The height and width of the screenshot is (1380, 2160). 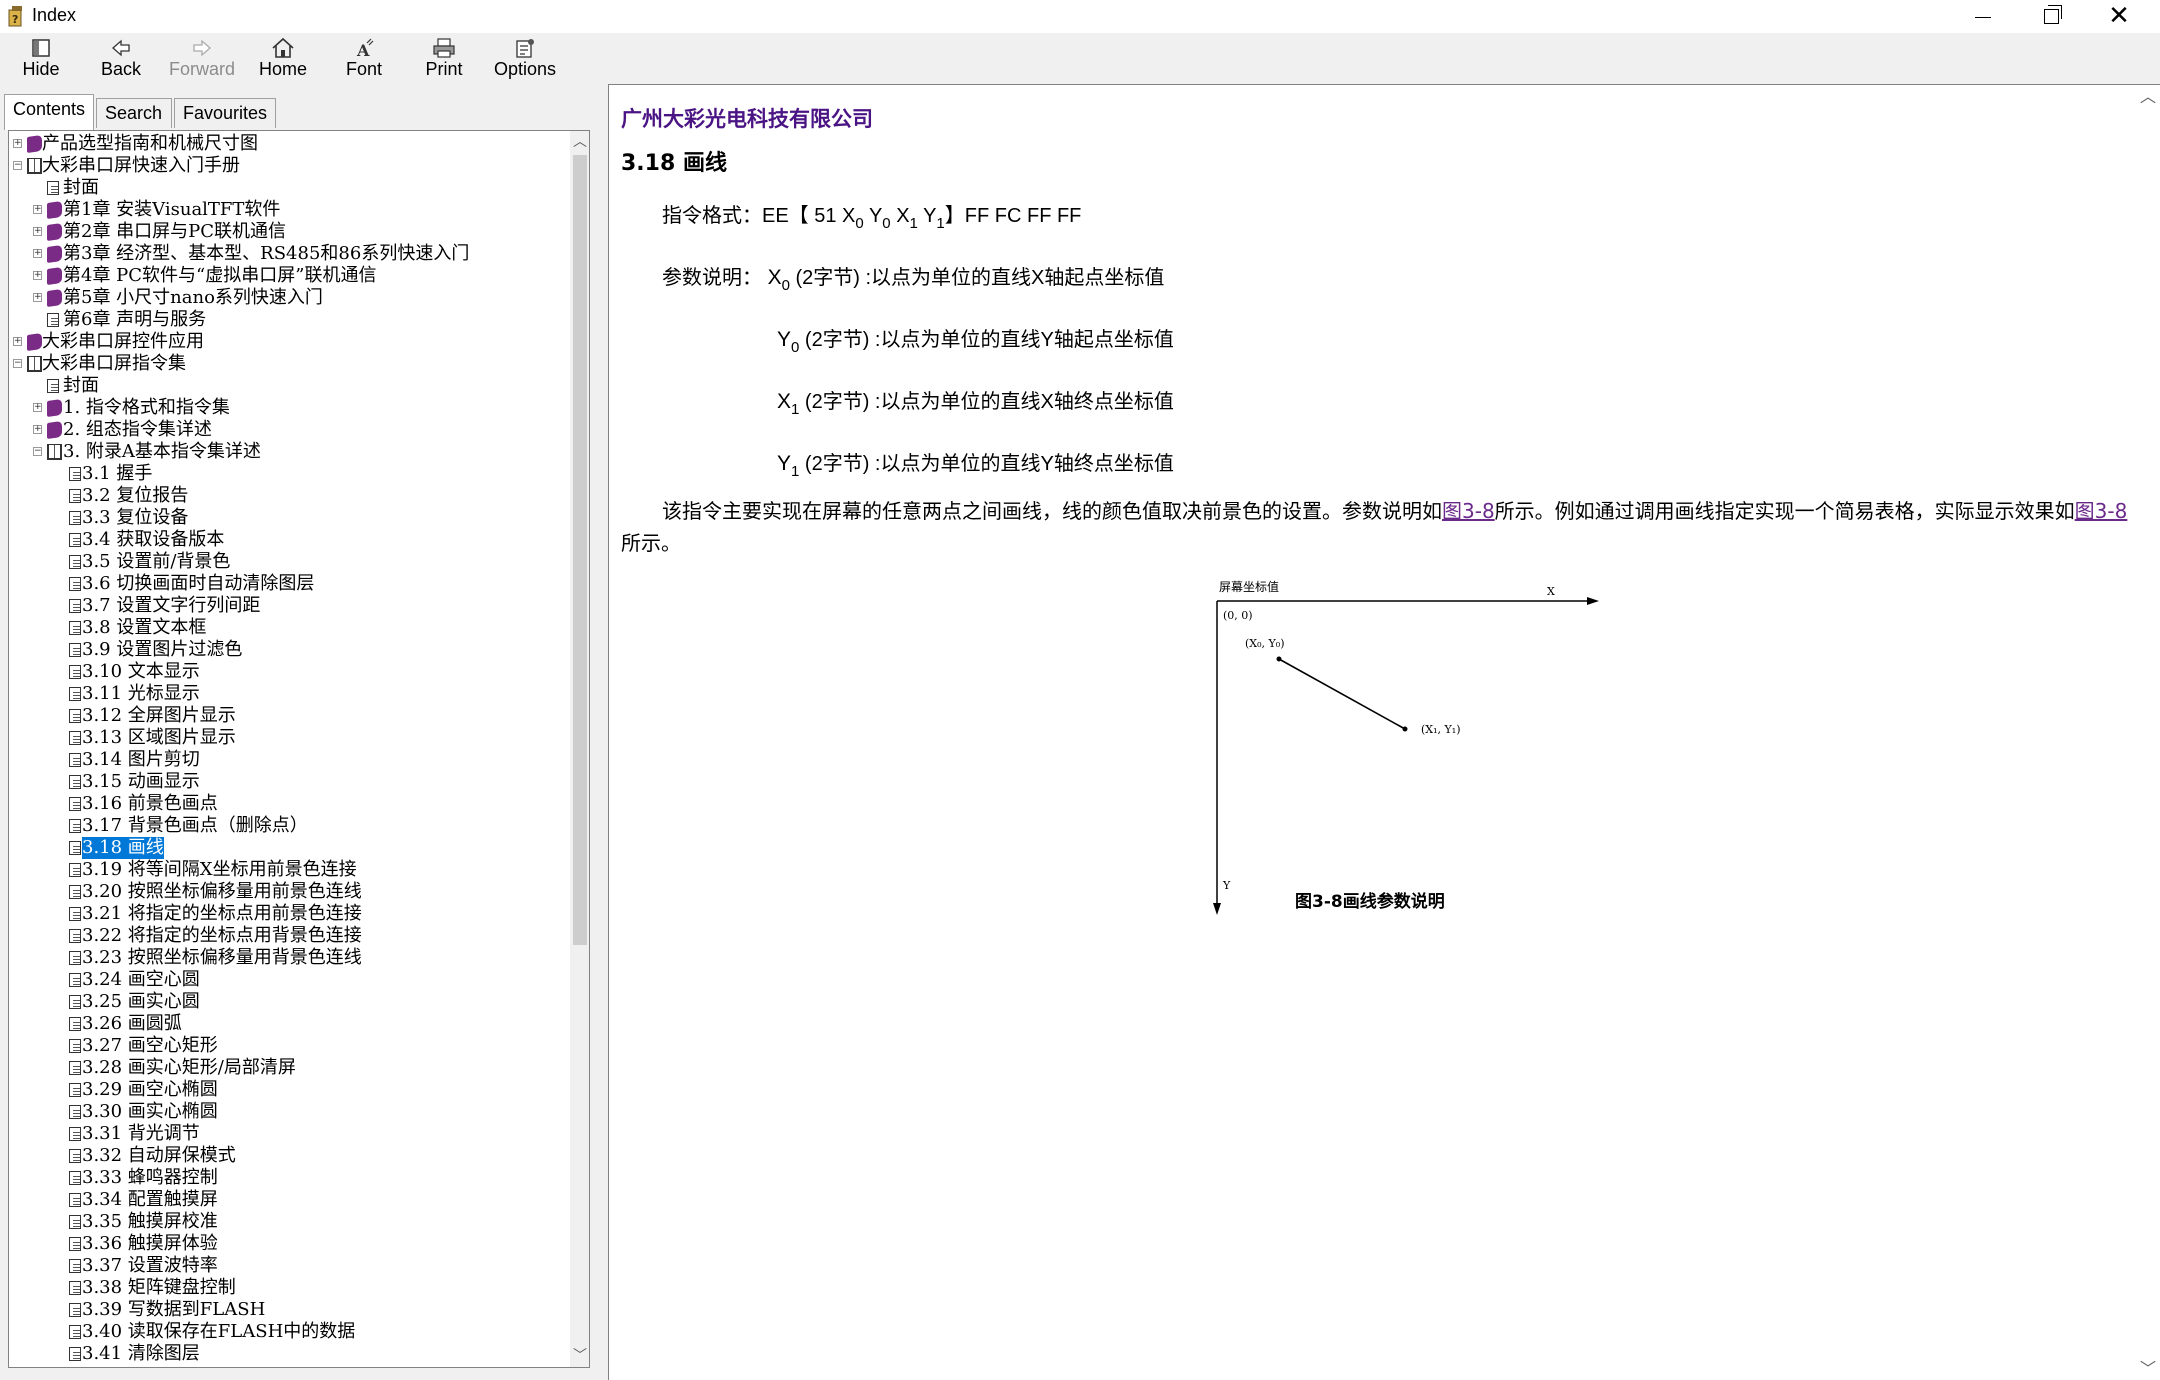 I want to click on tree-item: + 第1章 安装VisualTFT软件, so click(x=285, y=210).